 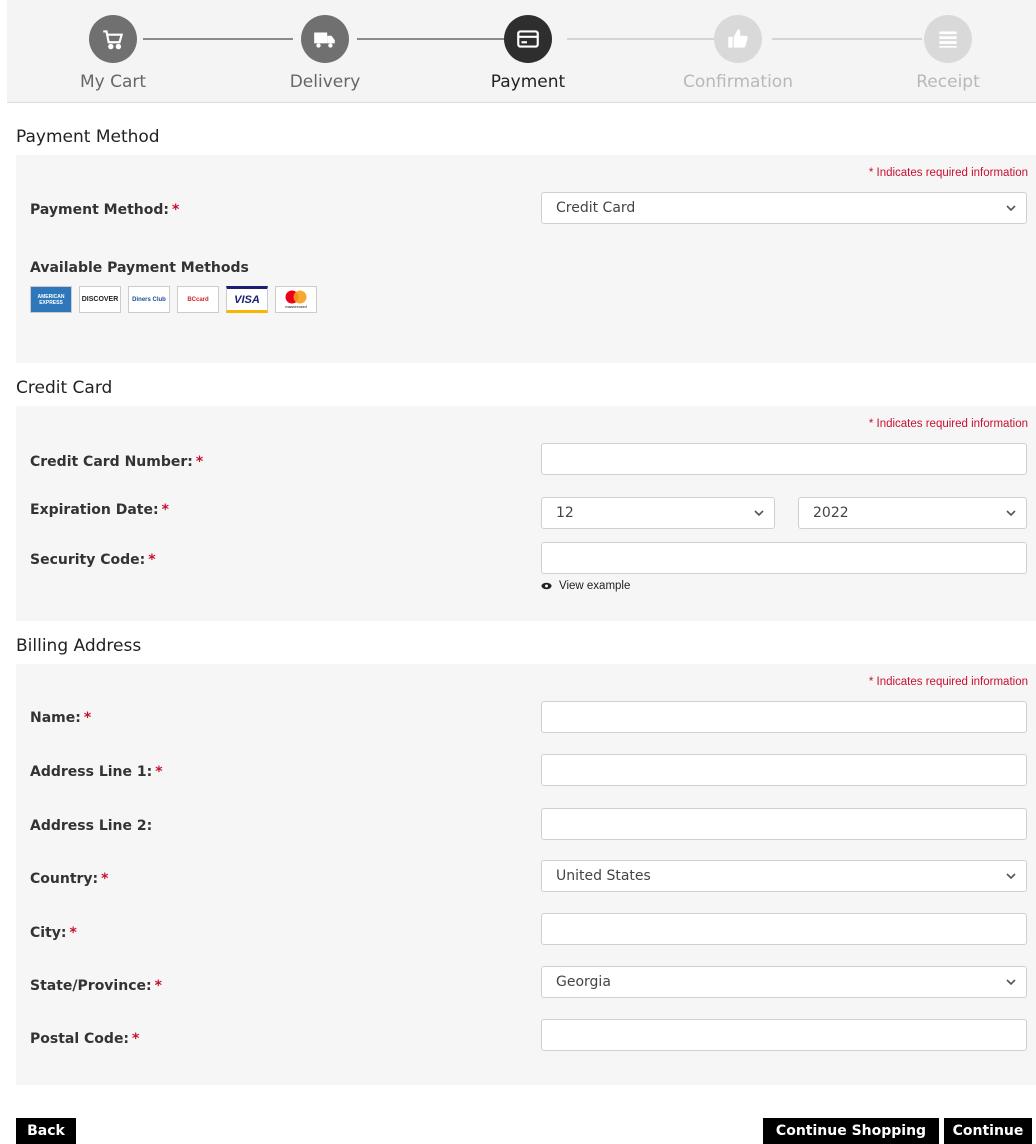 I want to click on step-my-cart: My Cart, so click(x=113, y=53).